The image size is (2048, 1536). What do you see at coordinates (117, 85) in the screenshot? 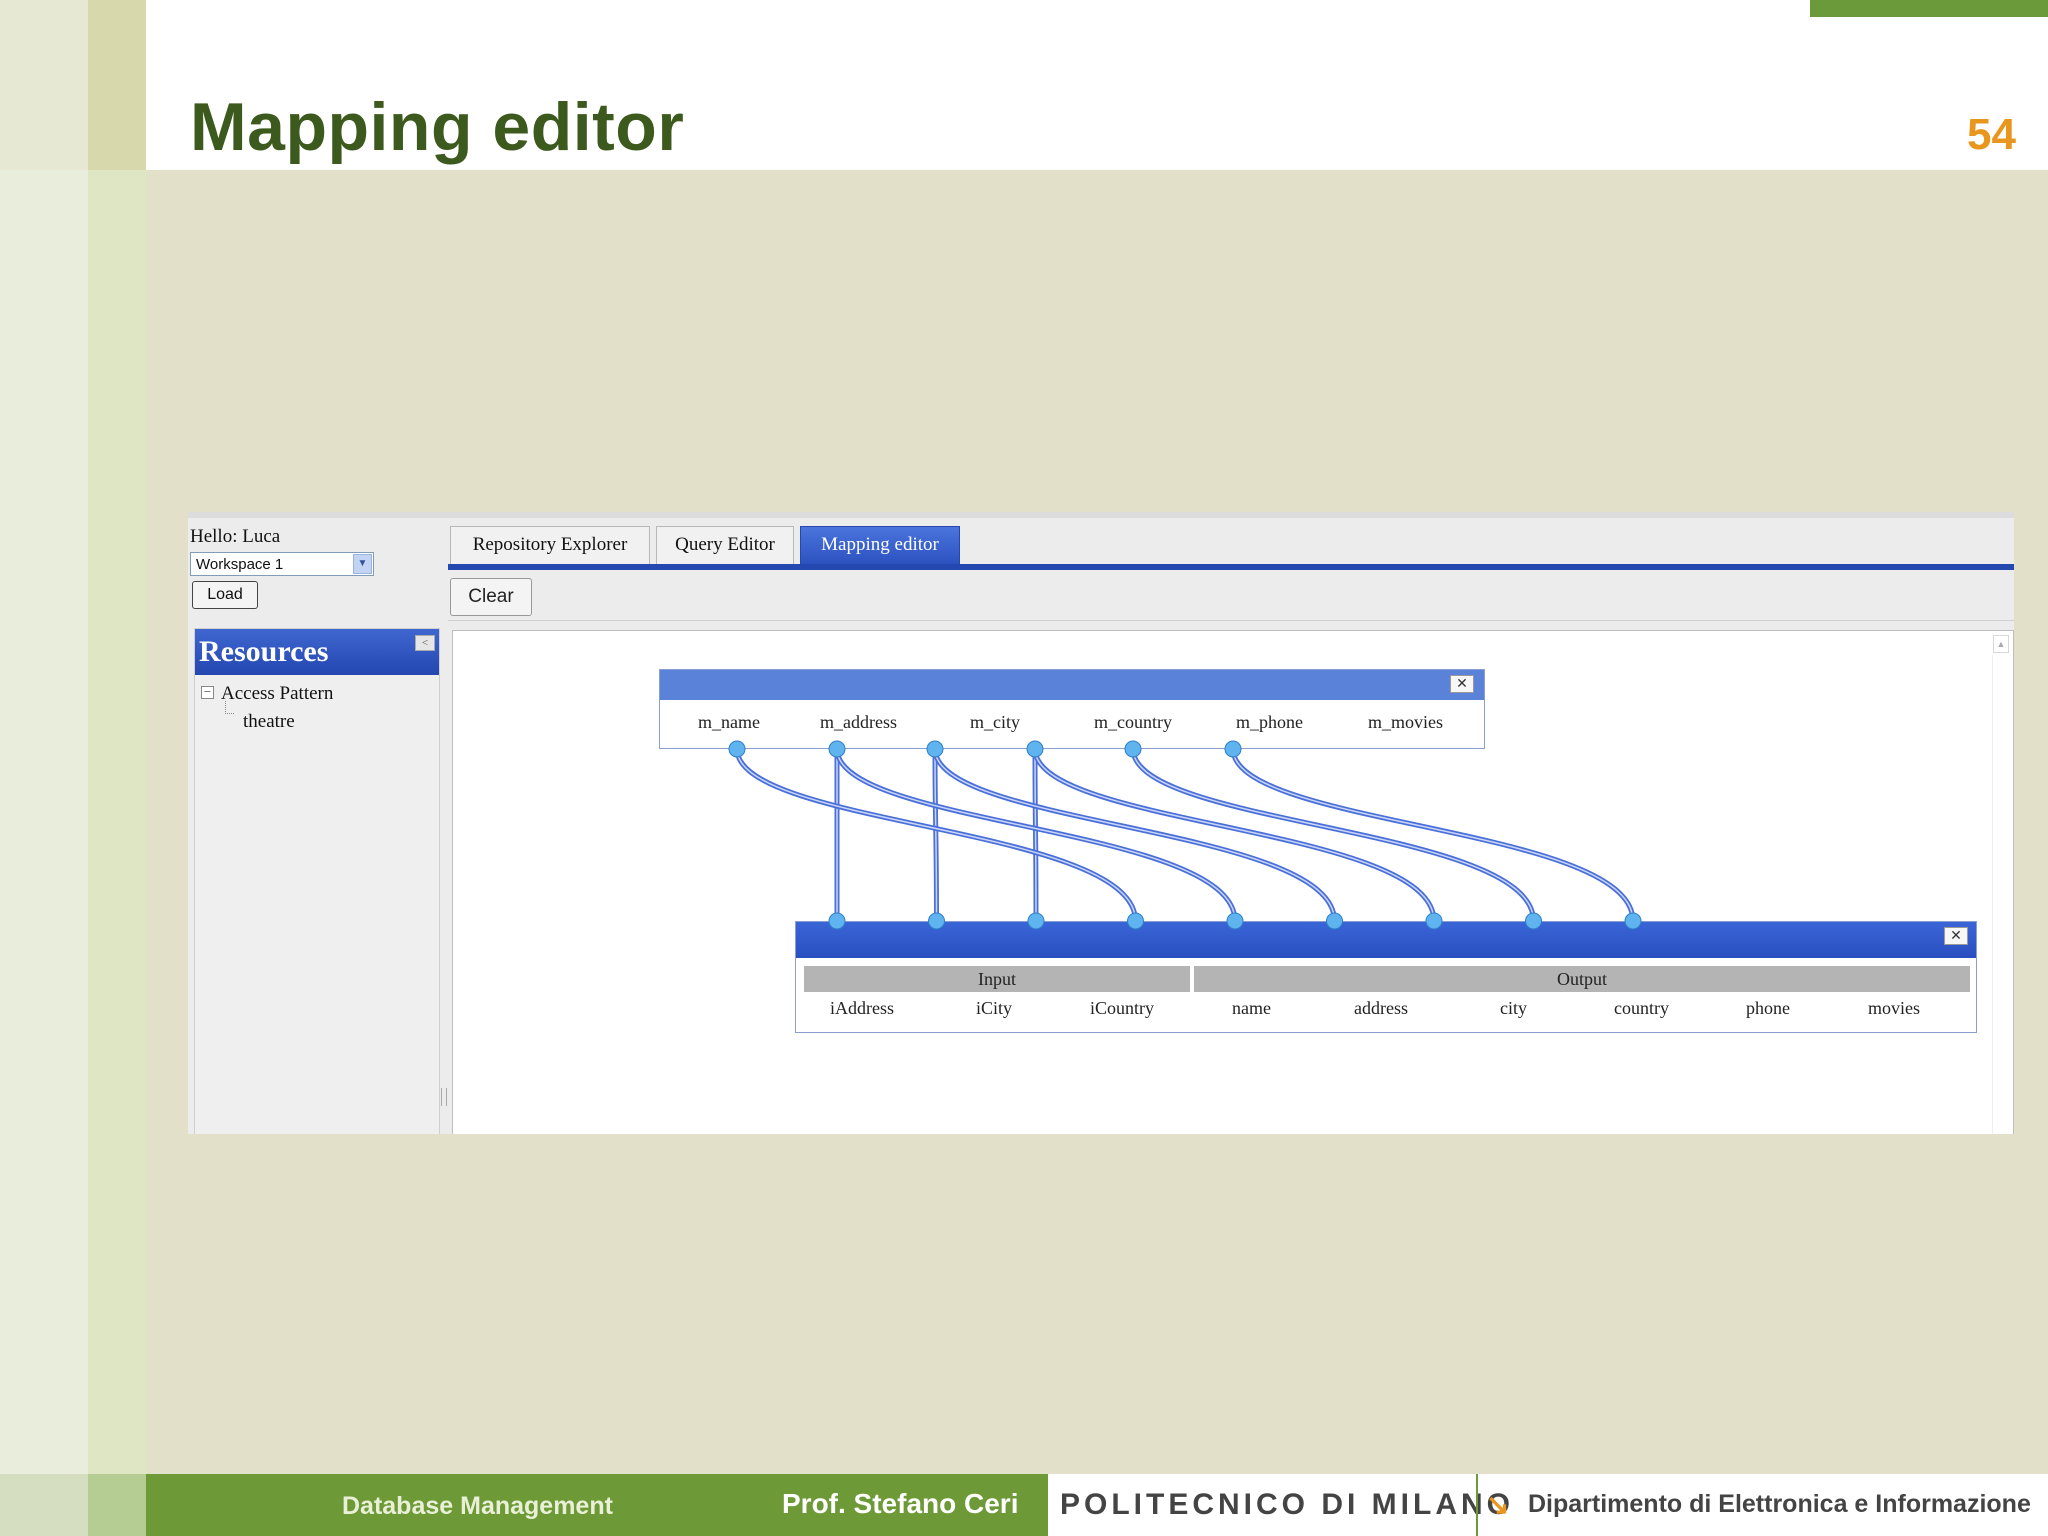
I see `slide-stripe-inner-top` at bounding box center [117, 85].